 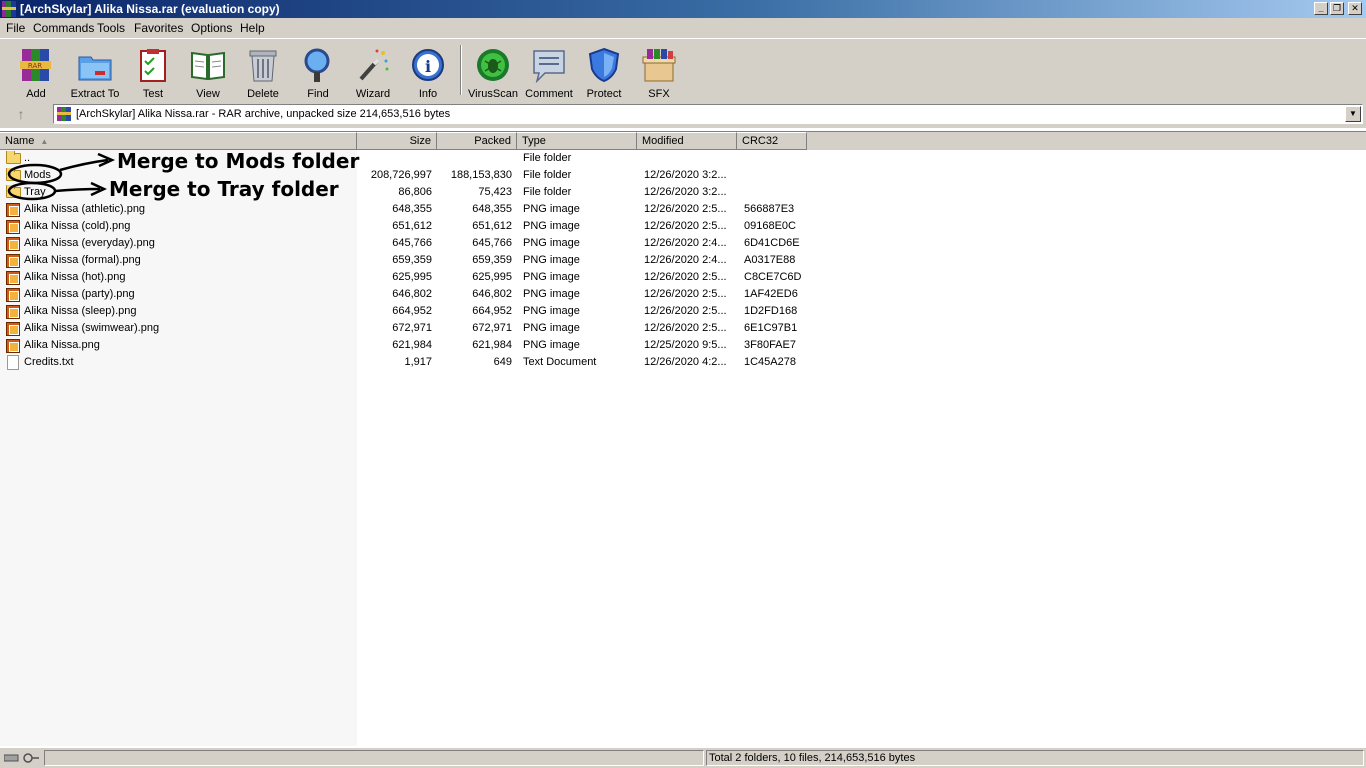 What do you see at coordinates (492, 226) in the screenshot?
I see `file-packed: 651,612` at bounding box center [492, 226].